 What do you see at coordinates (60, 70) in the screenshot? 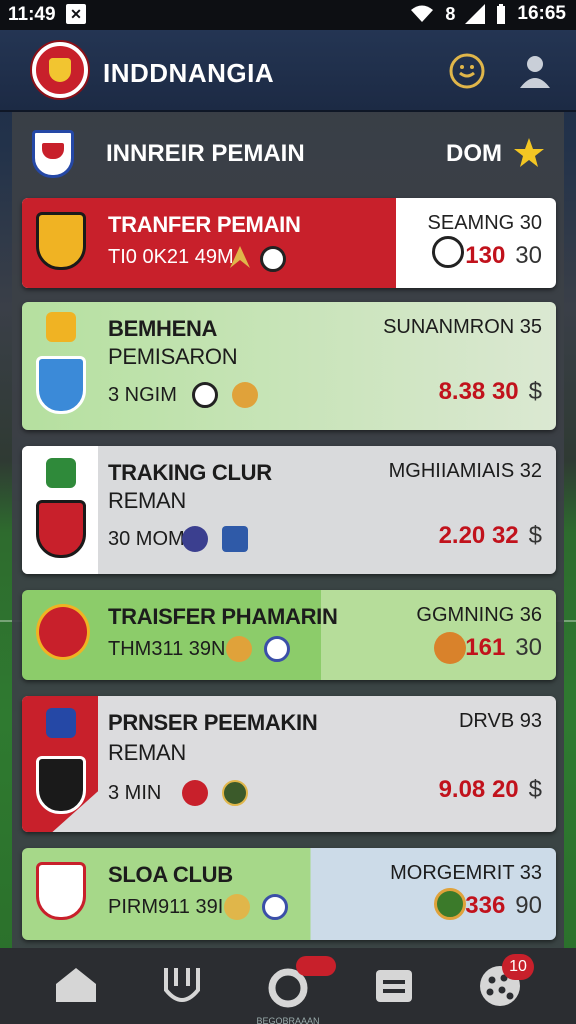
I see `app-logo` at bounding box center [60, 70].